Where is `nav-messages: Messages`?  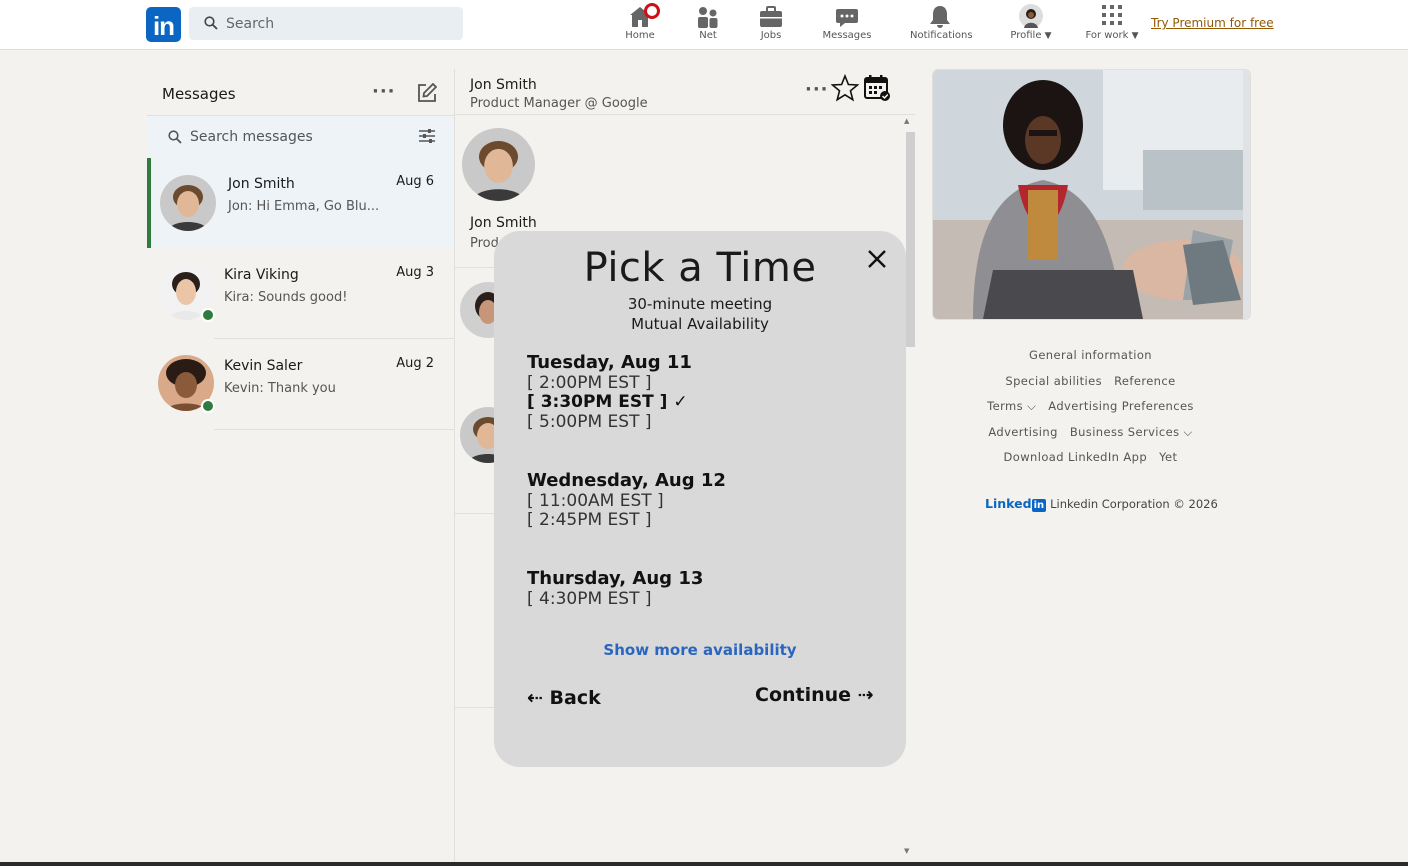
nav-messages: Messages is located at coordinates (847, 24).